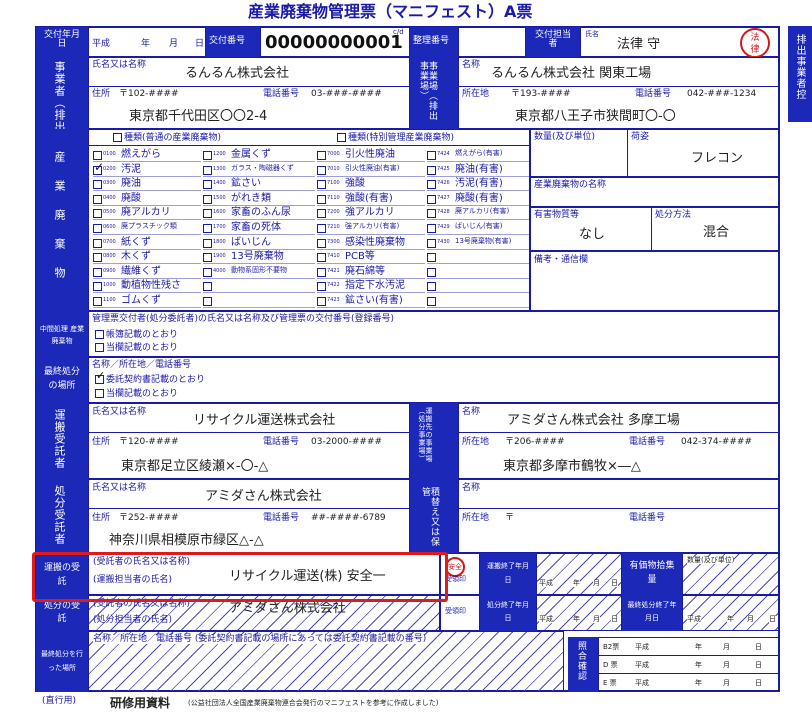 The height and width of the screenshot is (720, 812). Describe the element at coordinates (259, 184) in the screenshot. I see `waste-normal-b-row: 1400 鉱さい` at that location.